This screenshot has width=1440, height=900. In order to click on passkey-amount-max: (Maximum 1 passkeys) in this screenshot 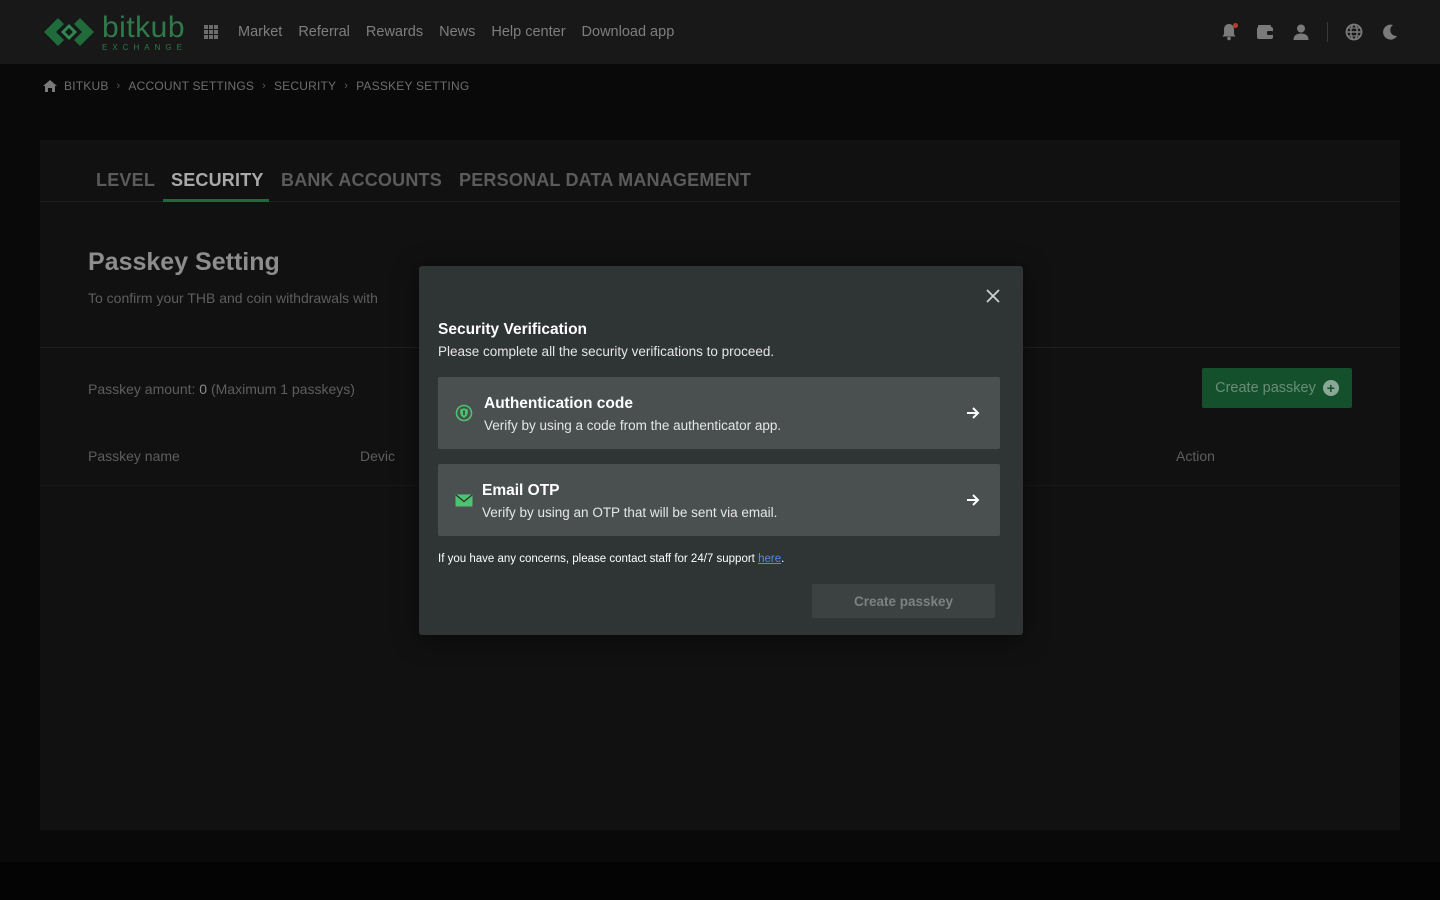, I will do `click(282, 389)`.